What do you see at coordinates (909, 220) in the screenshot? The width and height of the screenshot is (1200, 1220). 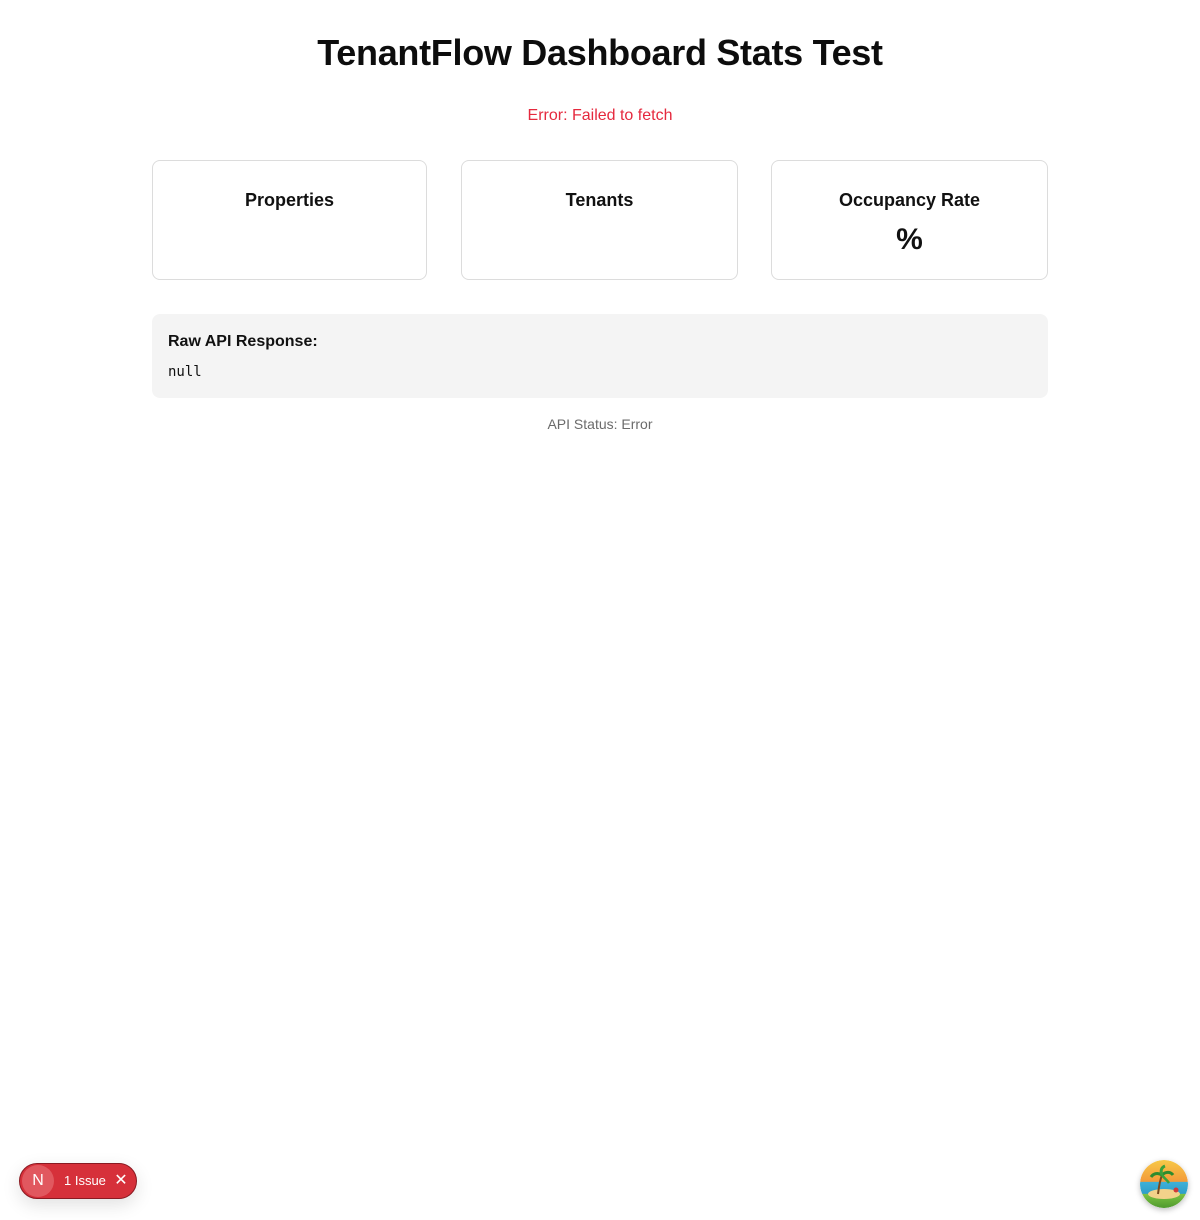 I see `stat-card-occupancy-rate: Occupancy Rate %` at bounding box center [909, 220].